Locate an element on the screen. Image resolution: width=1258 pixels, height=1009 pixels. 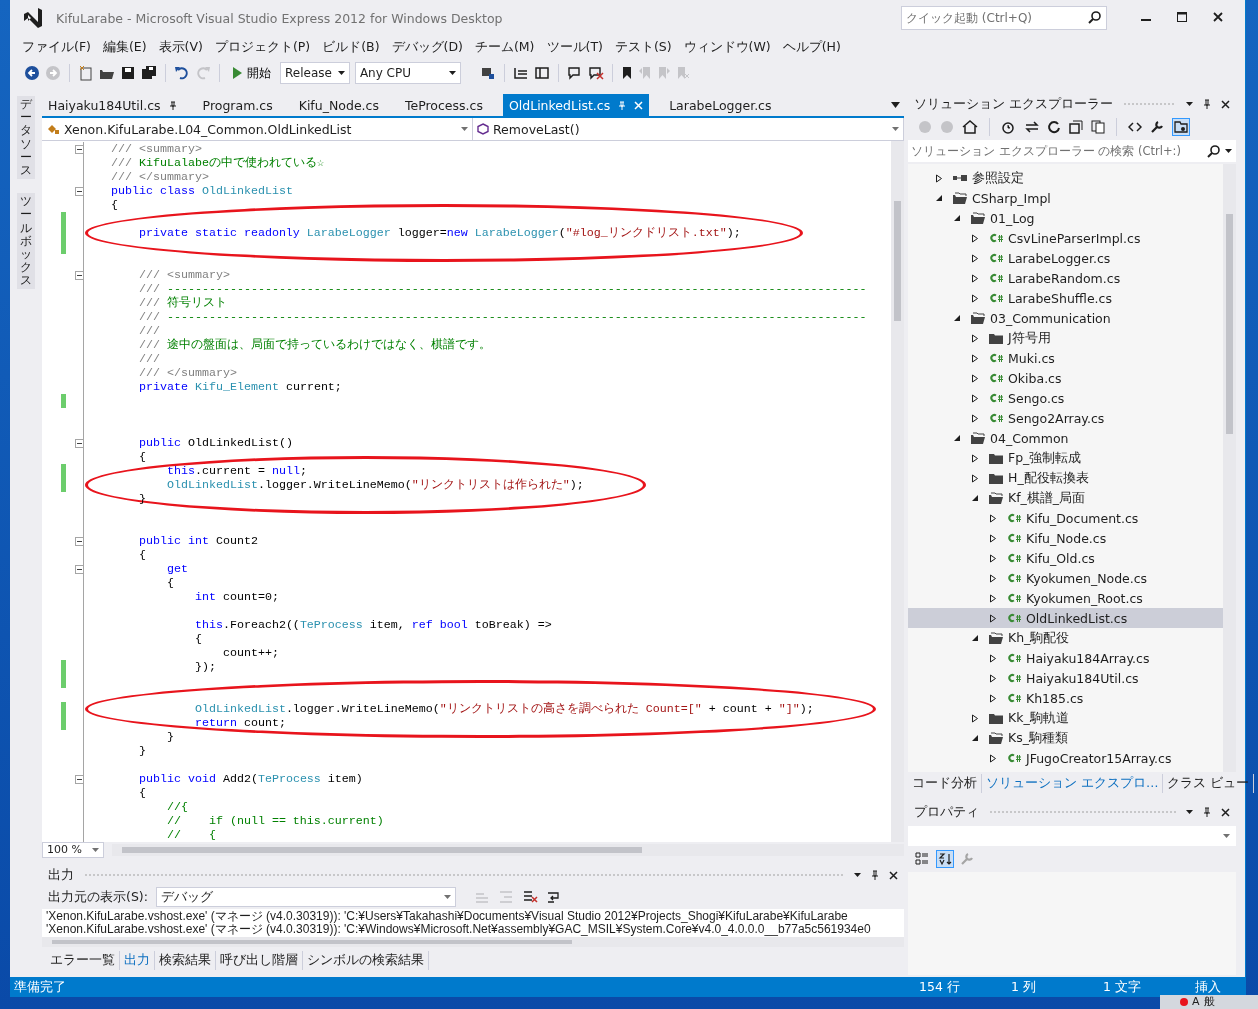
document-tab: Haiyaku184Util.cs is located at coordinates (112, 105).